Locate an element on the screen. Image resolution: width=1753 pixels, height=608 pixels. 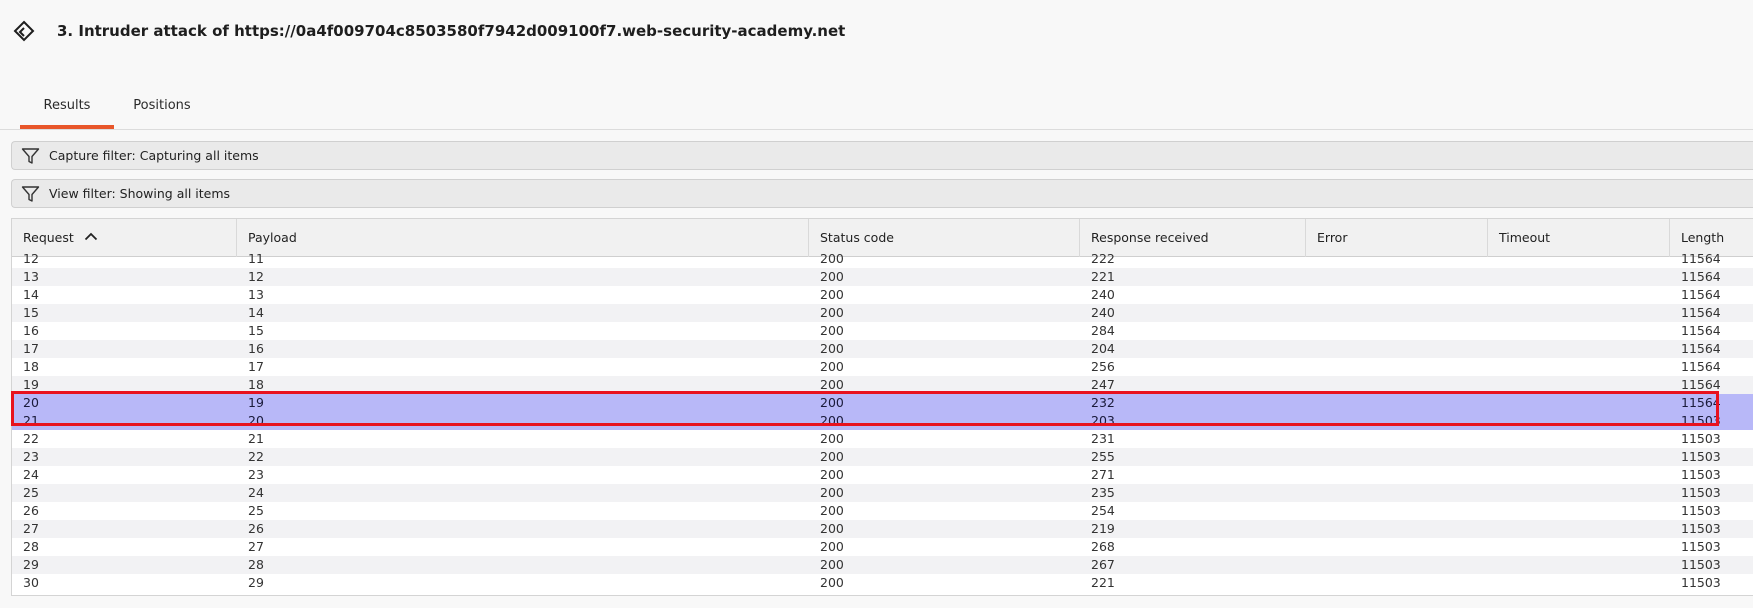
table-row: 14 13 200 240 11564 is located at coordinates (882, 295).